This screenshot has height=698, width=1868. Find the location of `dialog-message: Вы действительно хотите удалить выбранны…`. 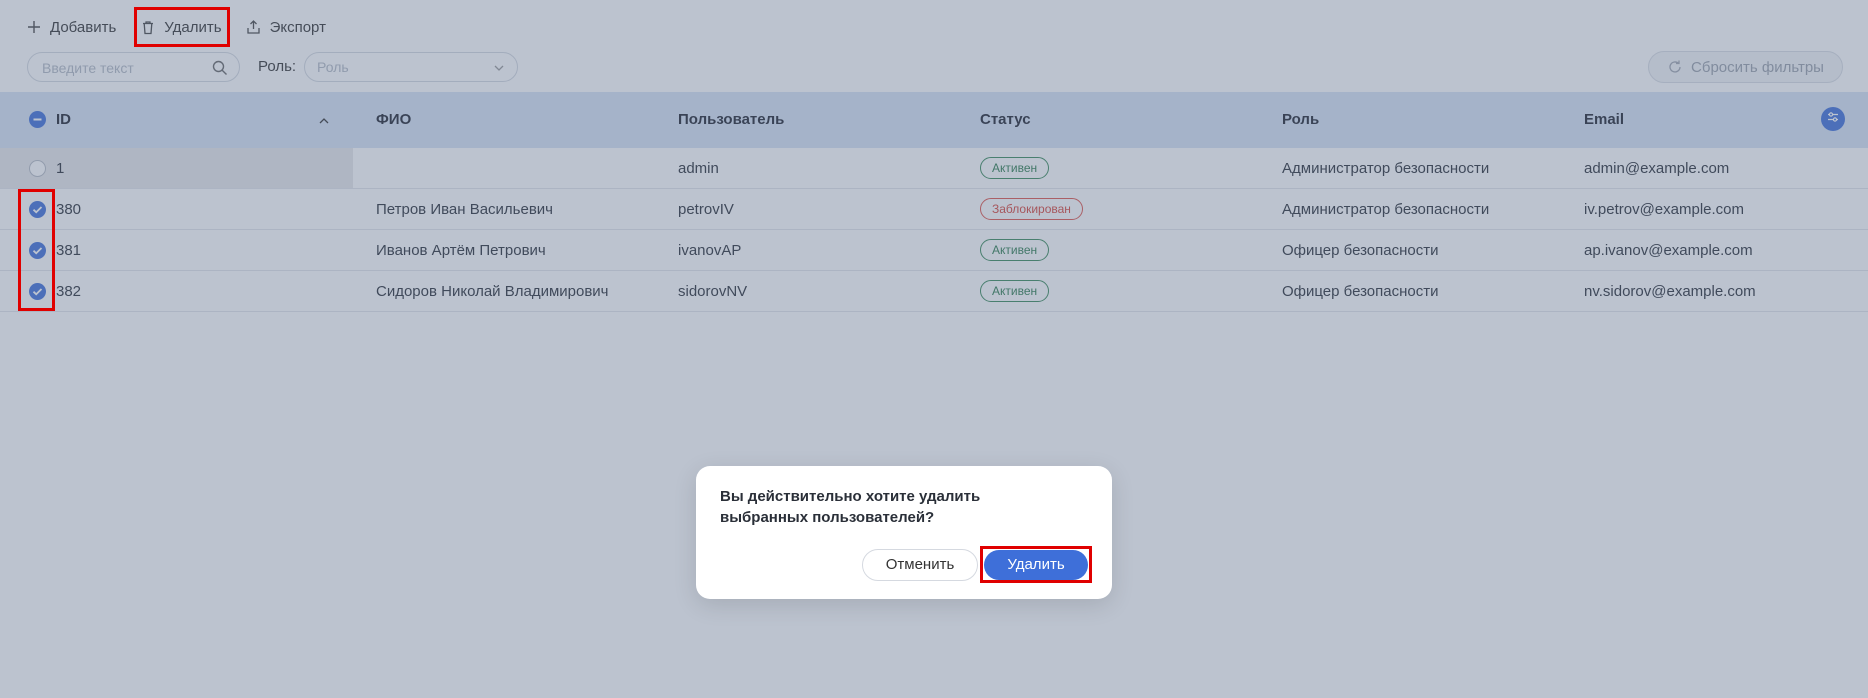

dialog-message: Вы действительно хотите удалить выбранны… is located at coordinates (850, 507).